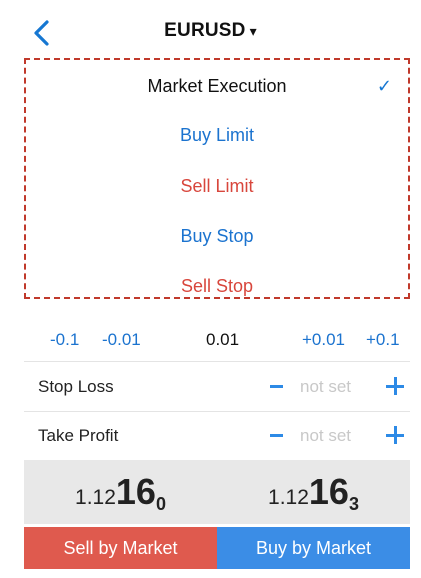 The height and width of the screenshot is (578, 421). Describe the element at coordinates (325, 436) in the screenshot. I see `take-profit-value: not set` at that location.